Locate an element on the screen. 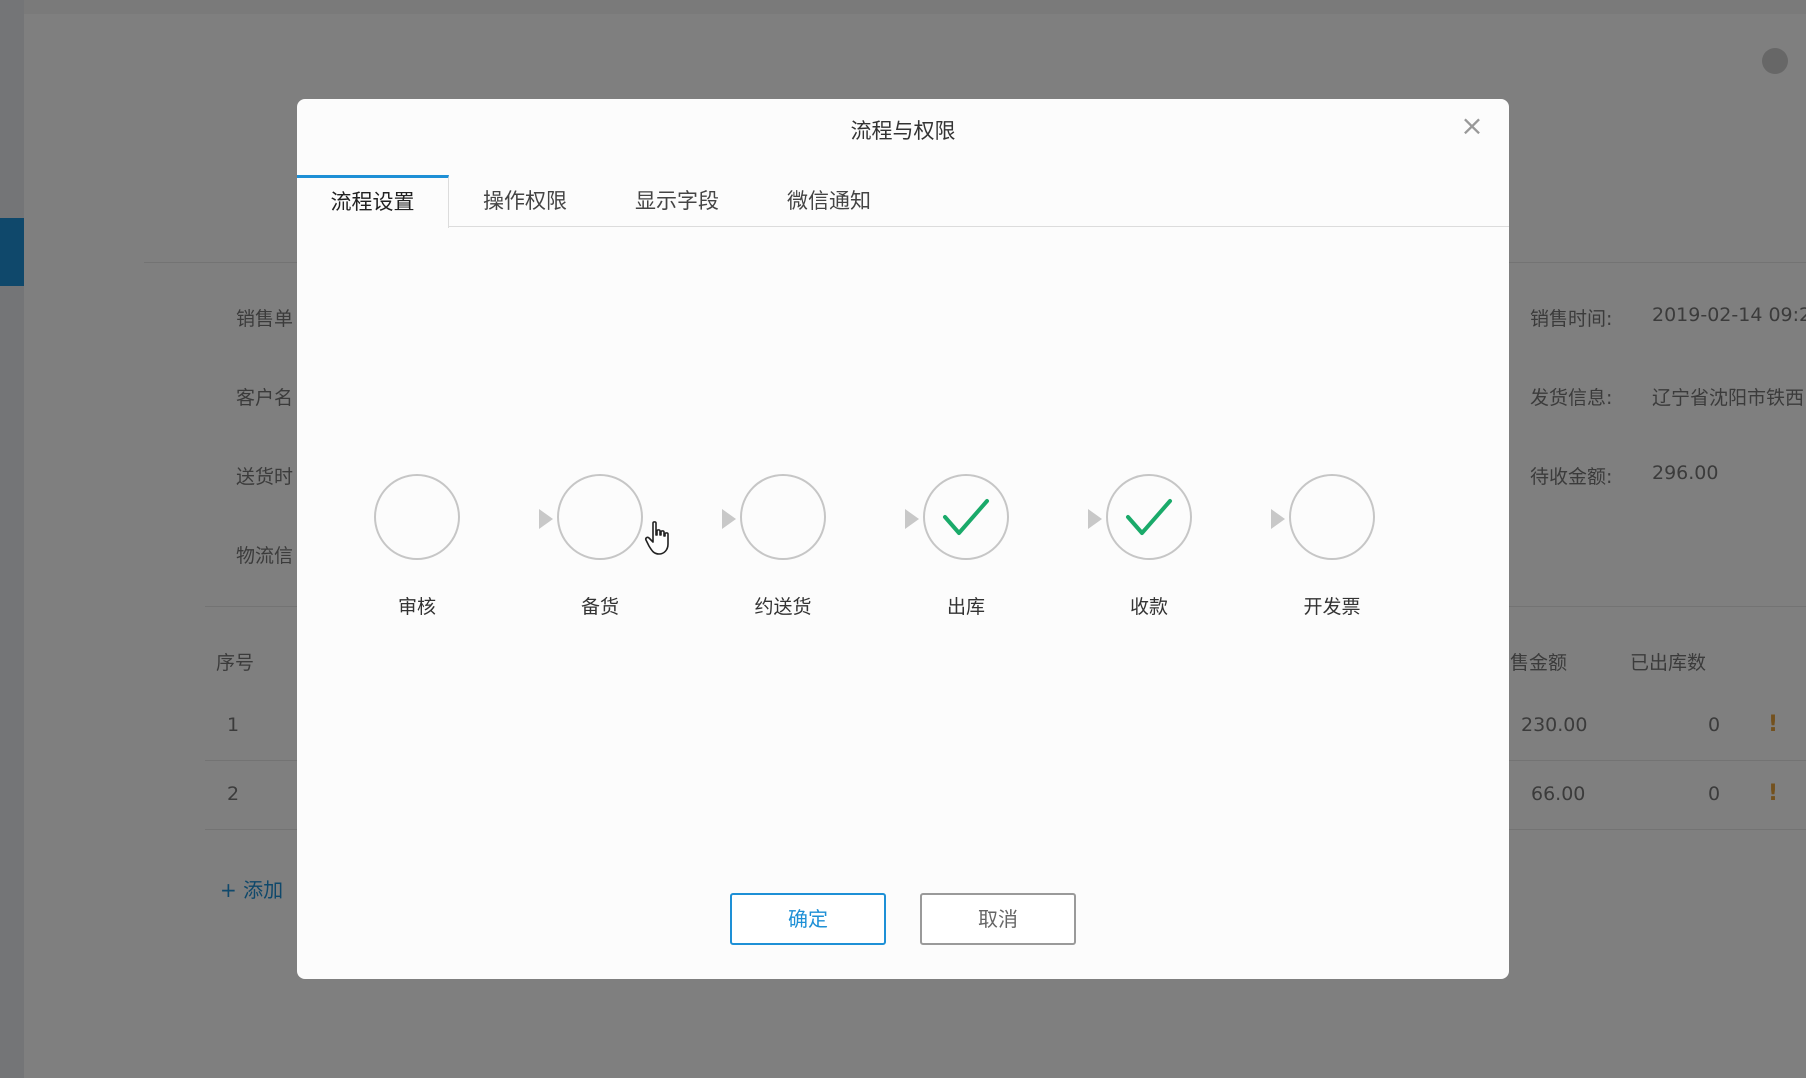  tab-workflow-settings: 流程设置 is located at coordinates (373, 201).